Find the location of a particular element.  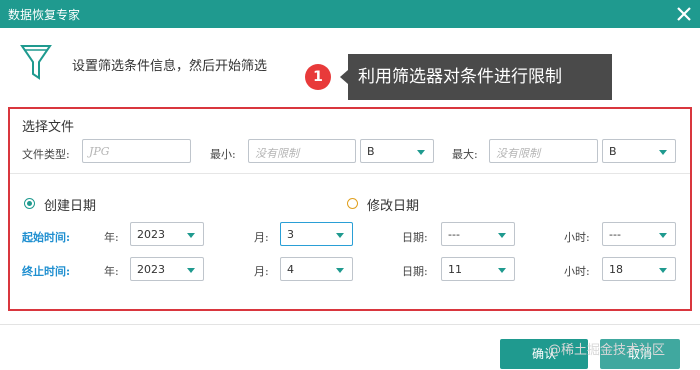

start-year-value: 2023 is located at coordinates (151, 234).